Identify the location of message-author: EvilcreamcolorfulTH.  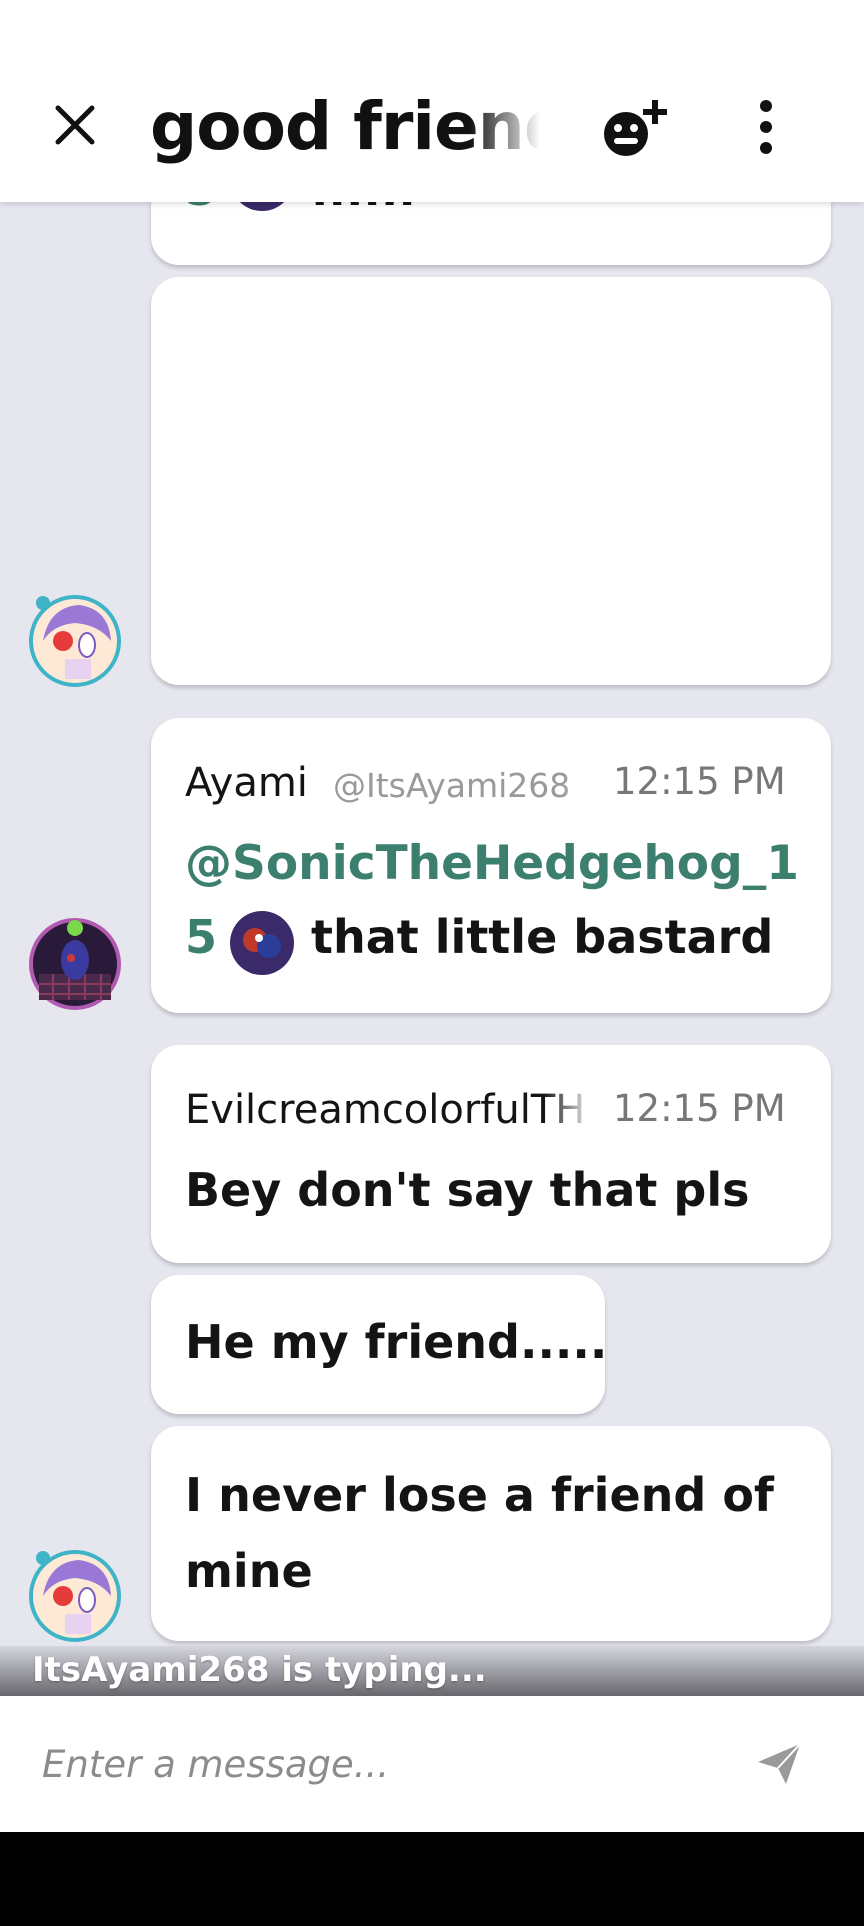
(389, 1110).